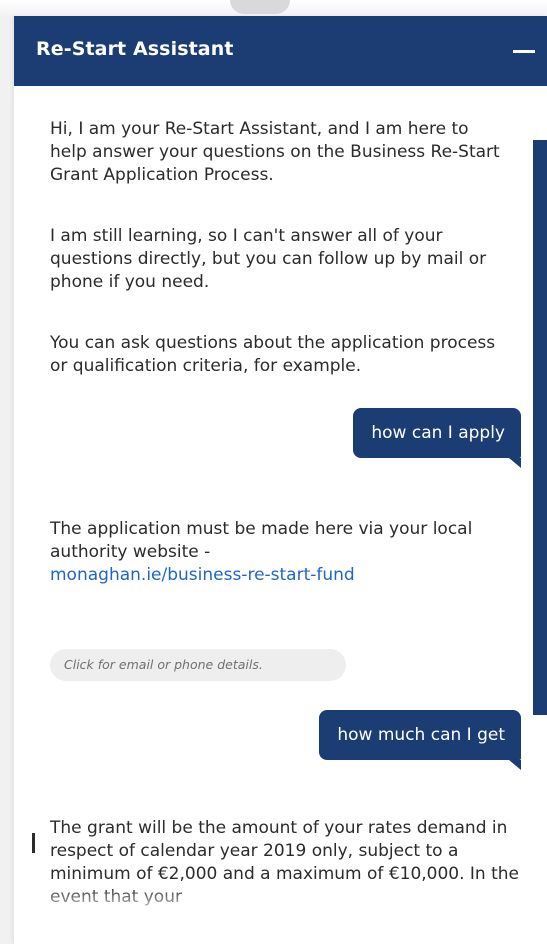 The height and width of the screenshot is (944, 547). I want to click on business-restart-fund-link: monaghan.ie/business-re-start-fund, so click(202, 575).